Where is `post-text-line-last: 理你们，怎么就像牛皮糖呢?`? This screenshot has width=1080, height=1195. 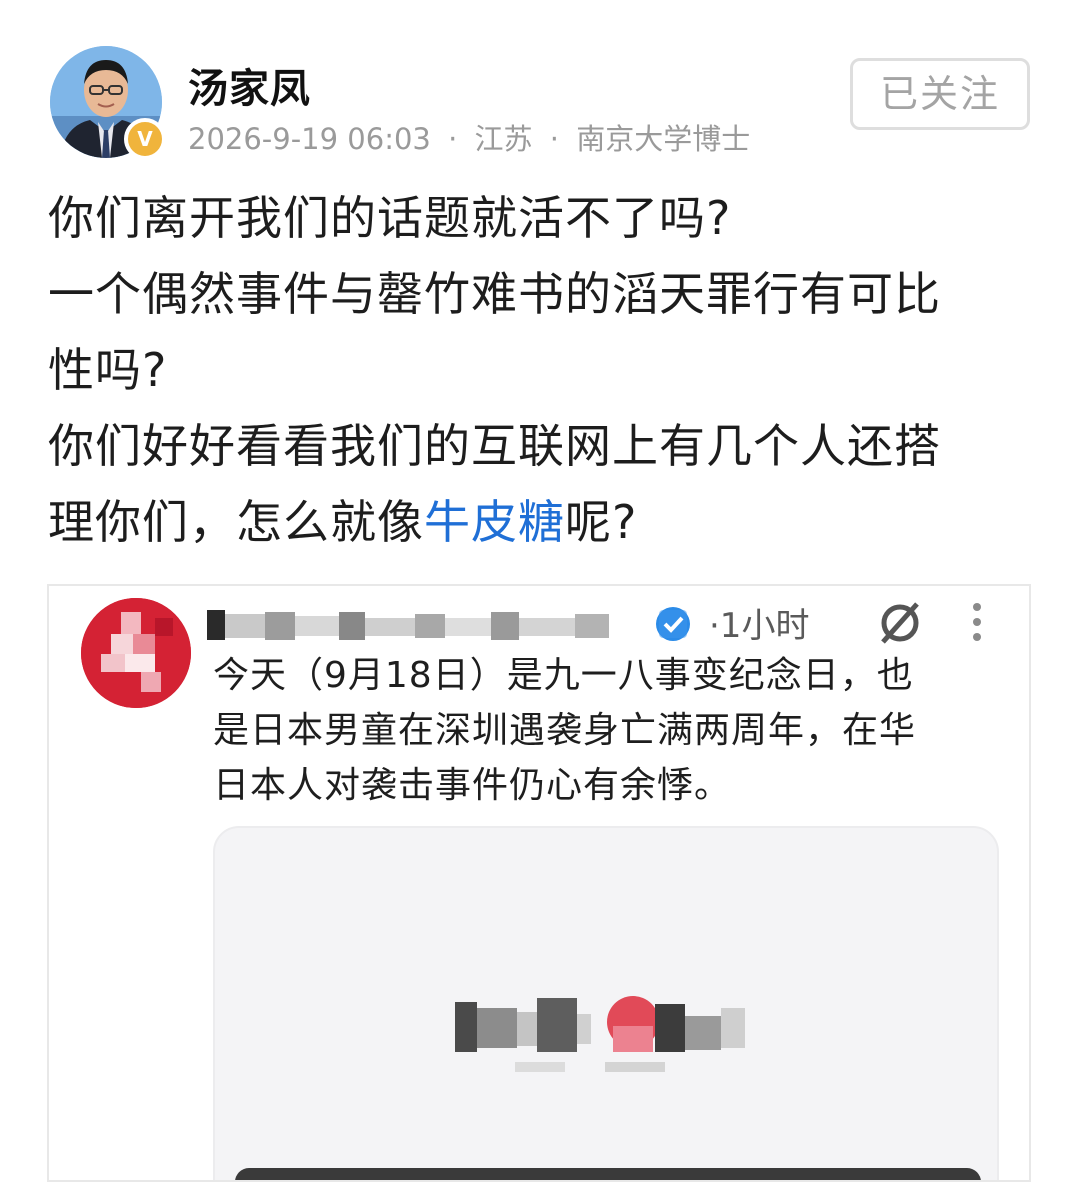 post-text-line-last: 理你们，怎么就像牛皮糖呢? is located at coordinates (543, 522).